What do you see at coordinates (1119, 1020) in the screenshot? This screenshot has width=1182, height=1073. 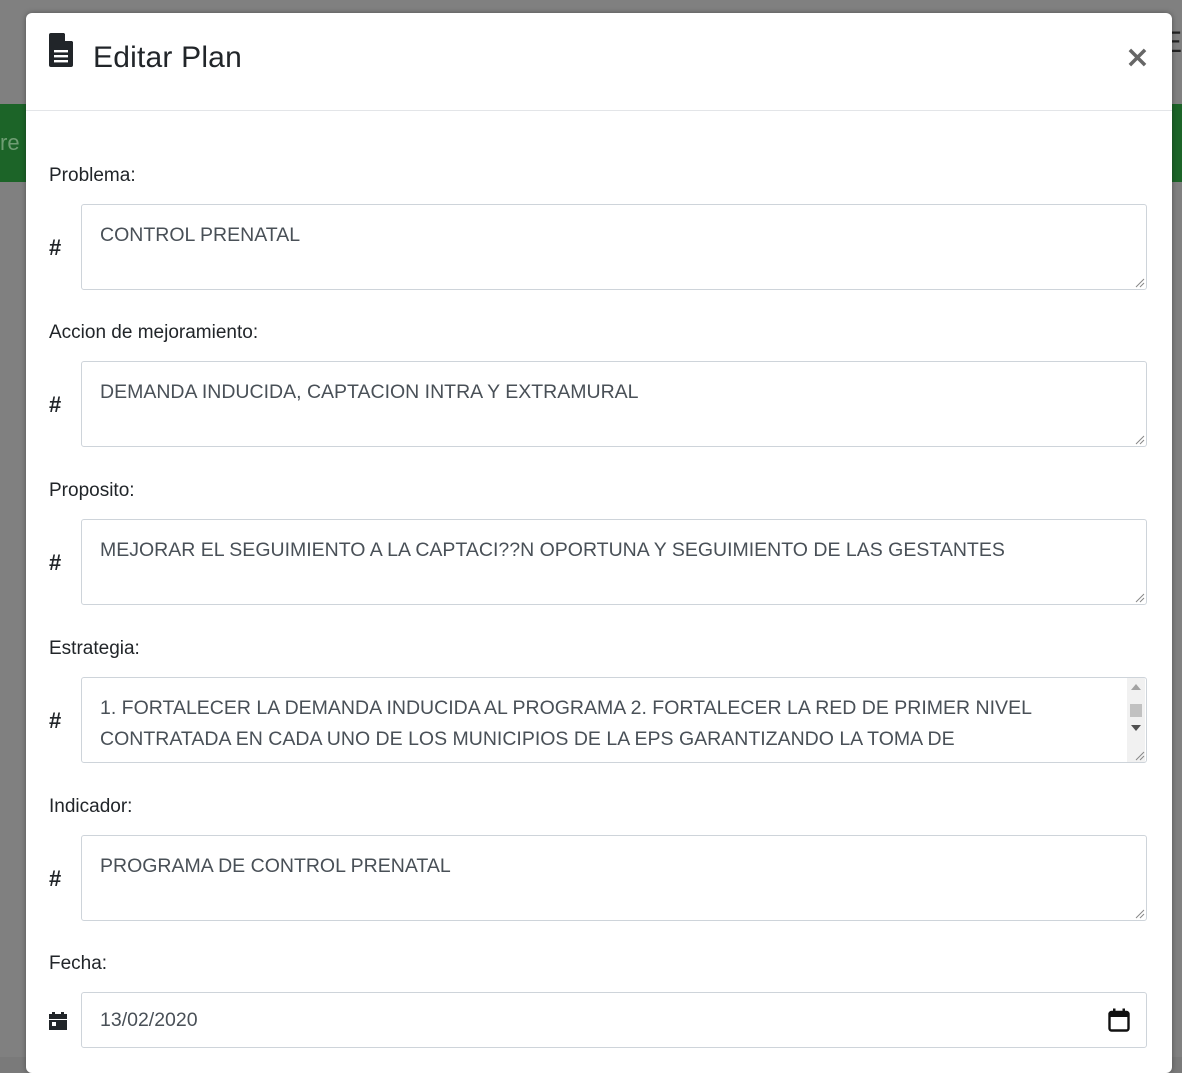 I see `calendar-picker-icon` at bounding box center [1119, 1020].